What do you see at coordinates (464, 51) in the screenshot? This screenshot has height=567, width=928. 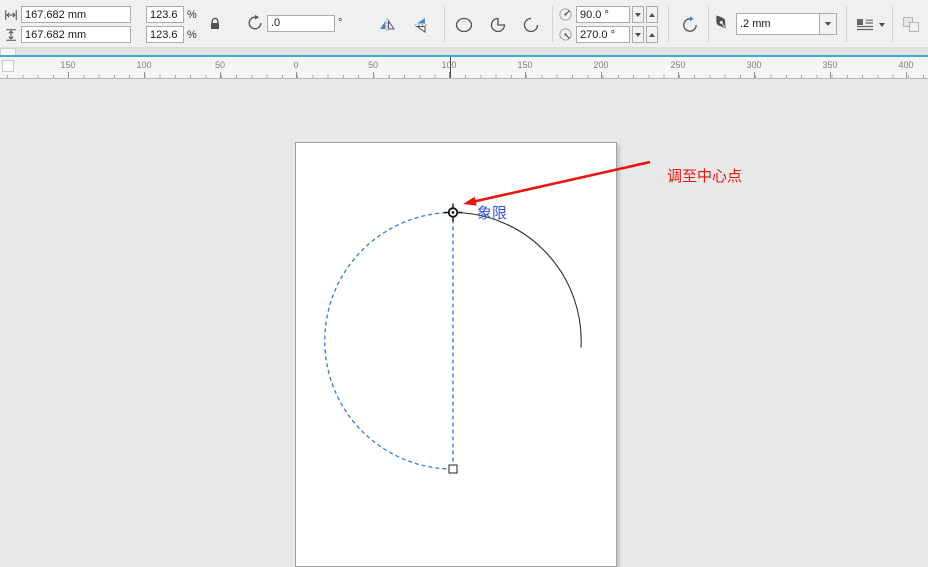 I see `window-strip` at bounding box center [464, 51].